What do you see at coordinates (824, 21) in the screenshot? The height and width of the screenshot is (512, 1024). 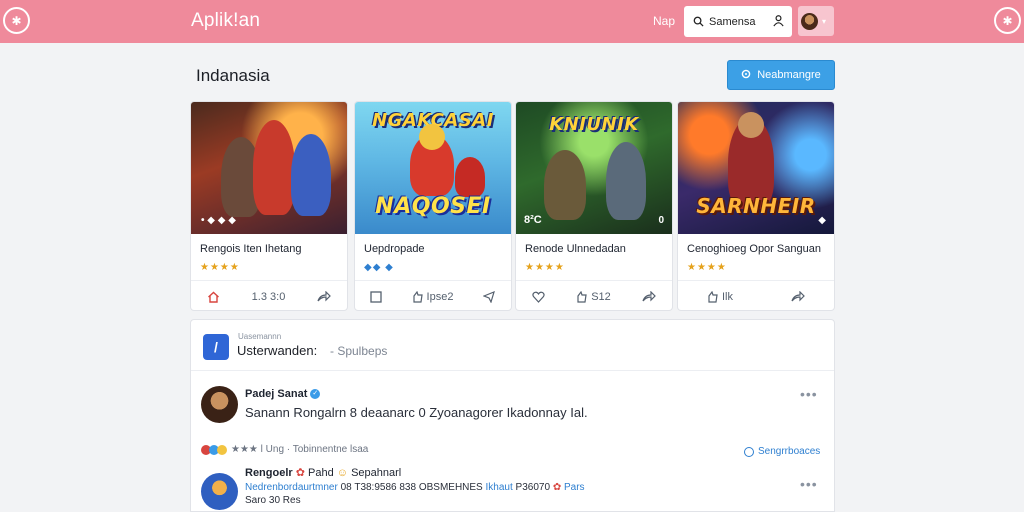 I see `chevron-down-icon: ▾` at bounding box center [824, 21].